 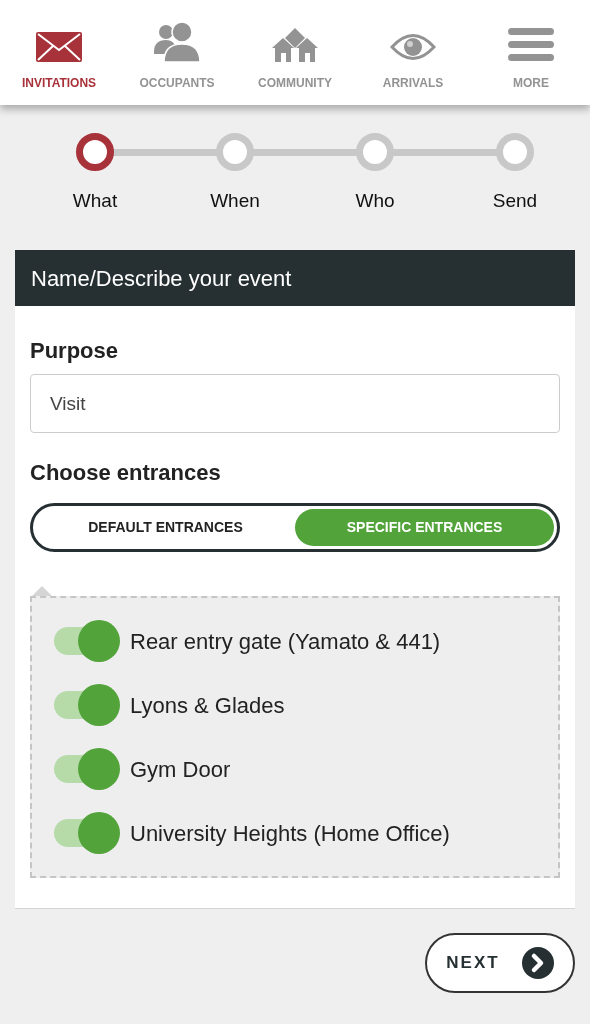 What do you see at coordinates (126, 473) in the screenshot?
I see `entrances-label: Choose entrances` at bounding box center [126, 473].